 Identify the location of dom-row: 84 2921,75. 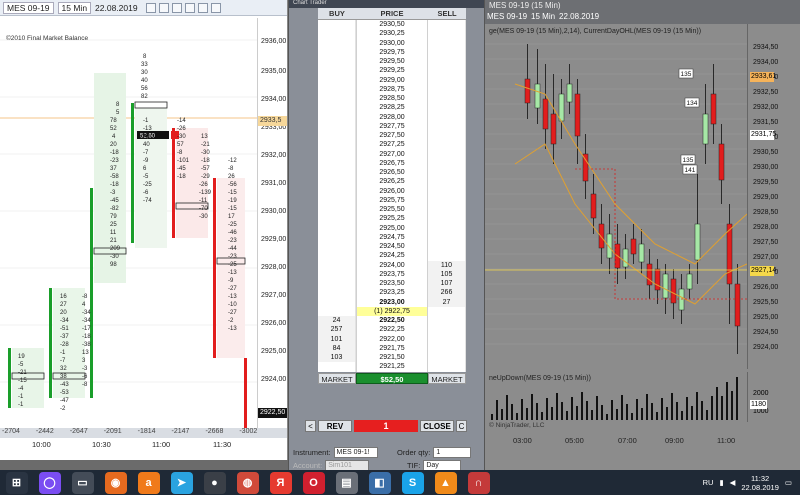
(392, 348).